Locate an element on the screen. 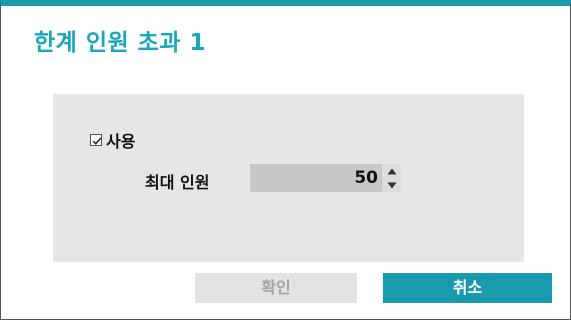  arrow-down-icon is located at coordinates (391, 185).